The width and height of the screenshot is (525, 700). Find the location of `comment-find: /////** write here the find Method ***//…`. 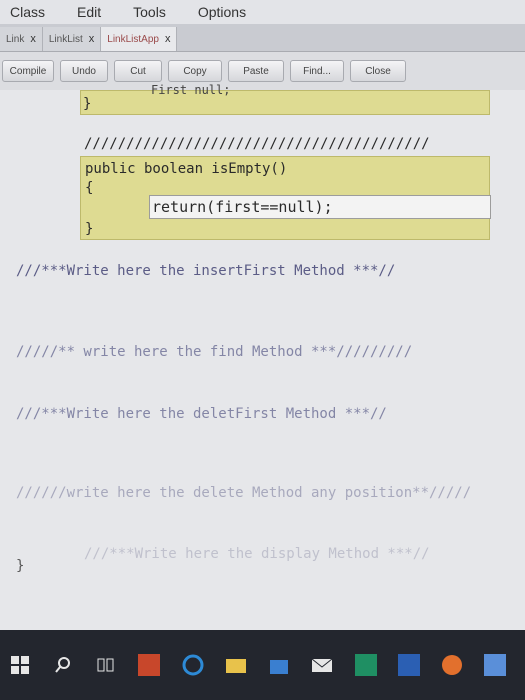

comment-find: /////** write here the find Method ***//… is located at coordinates (214, 352).